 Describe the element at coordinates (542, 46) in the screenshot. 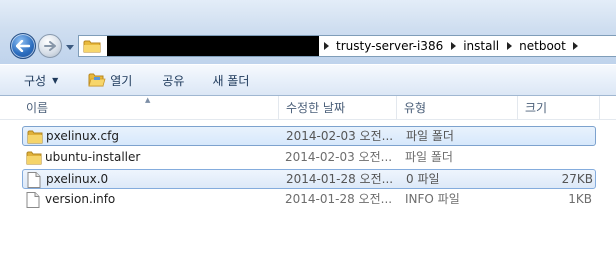

I see `breadcrumb-netboot: netboot` at that location.